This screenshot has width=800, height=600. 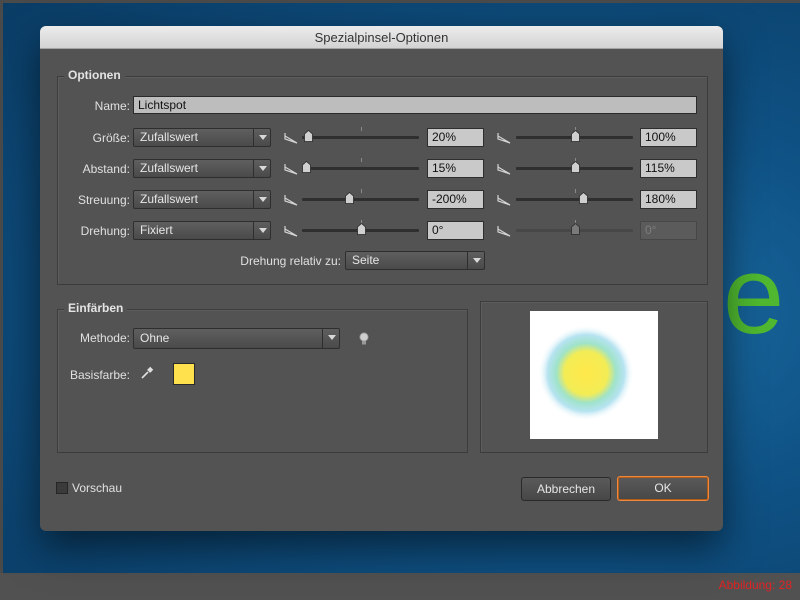 I want to click on row-max-value: 100%, so click(x=668, y=137).